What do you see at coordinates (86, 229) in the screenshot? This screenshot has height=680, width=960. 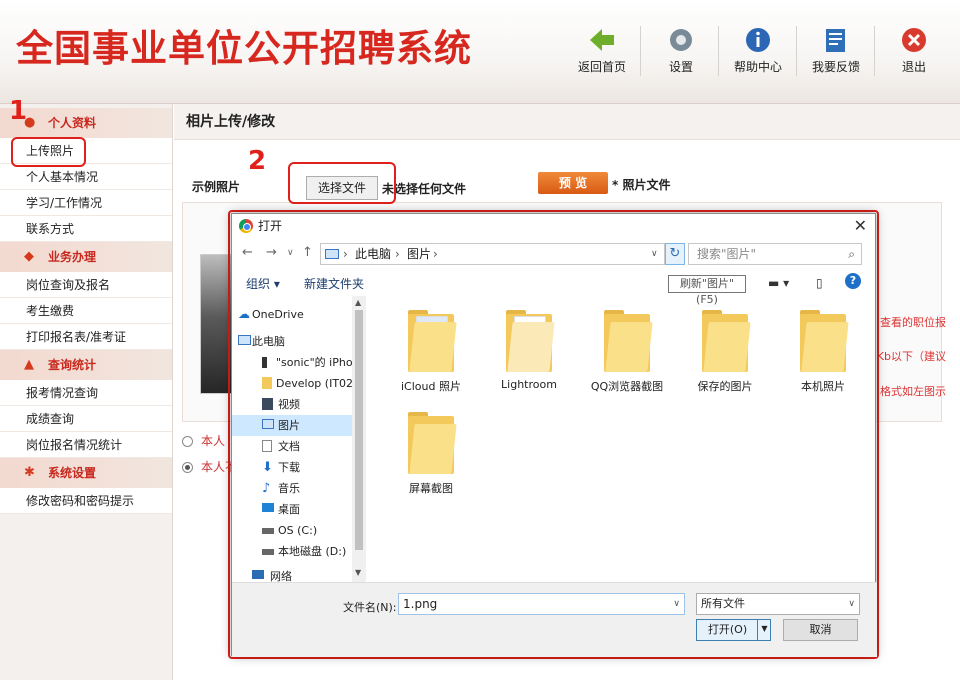 I see `sidebar-item-contact: 联系方式` at bounding box center [86, 229].